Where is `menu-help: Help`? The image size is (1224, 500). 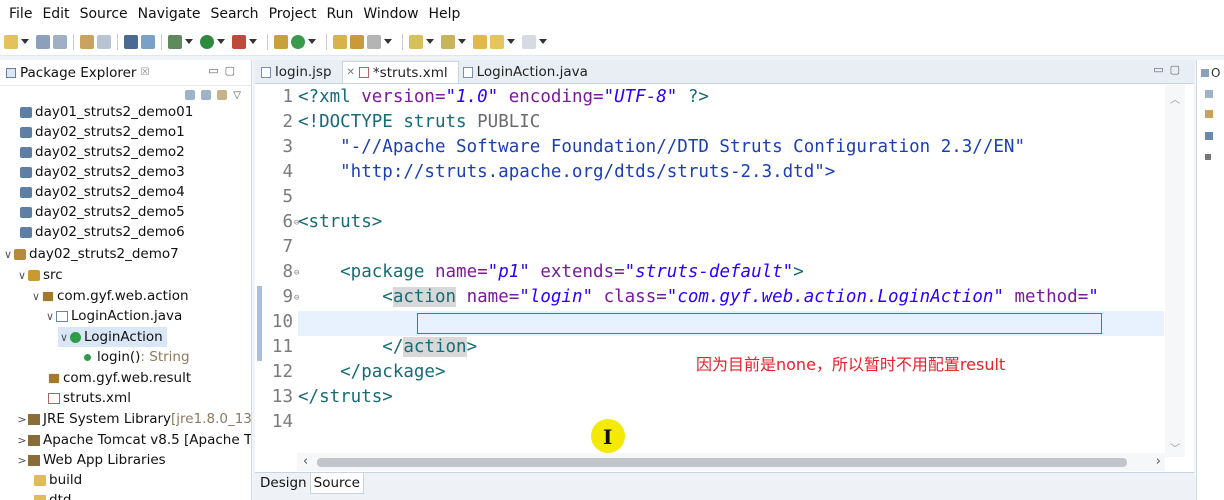
menu-help: Help is located at coordinates (445, 14).